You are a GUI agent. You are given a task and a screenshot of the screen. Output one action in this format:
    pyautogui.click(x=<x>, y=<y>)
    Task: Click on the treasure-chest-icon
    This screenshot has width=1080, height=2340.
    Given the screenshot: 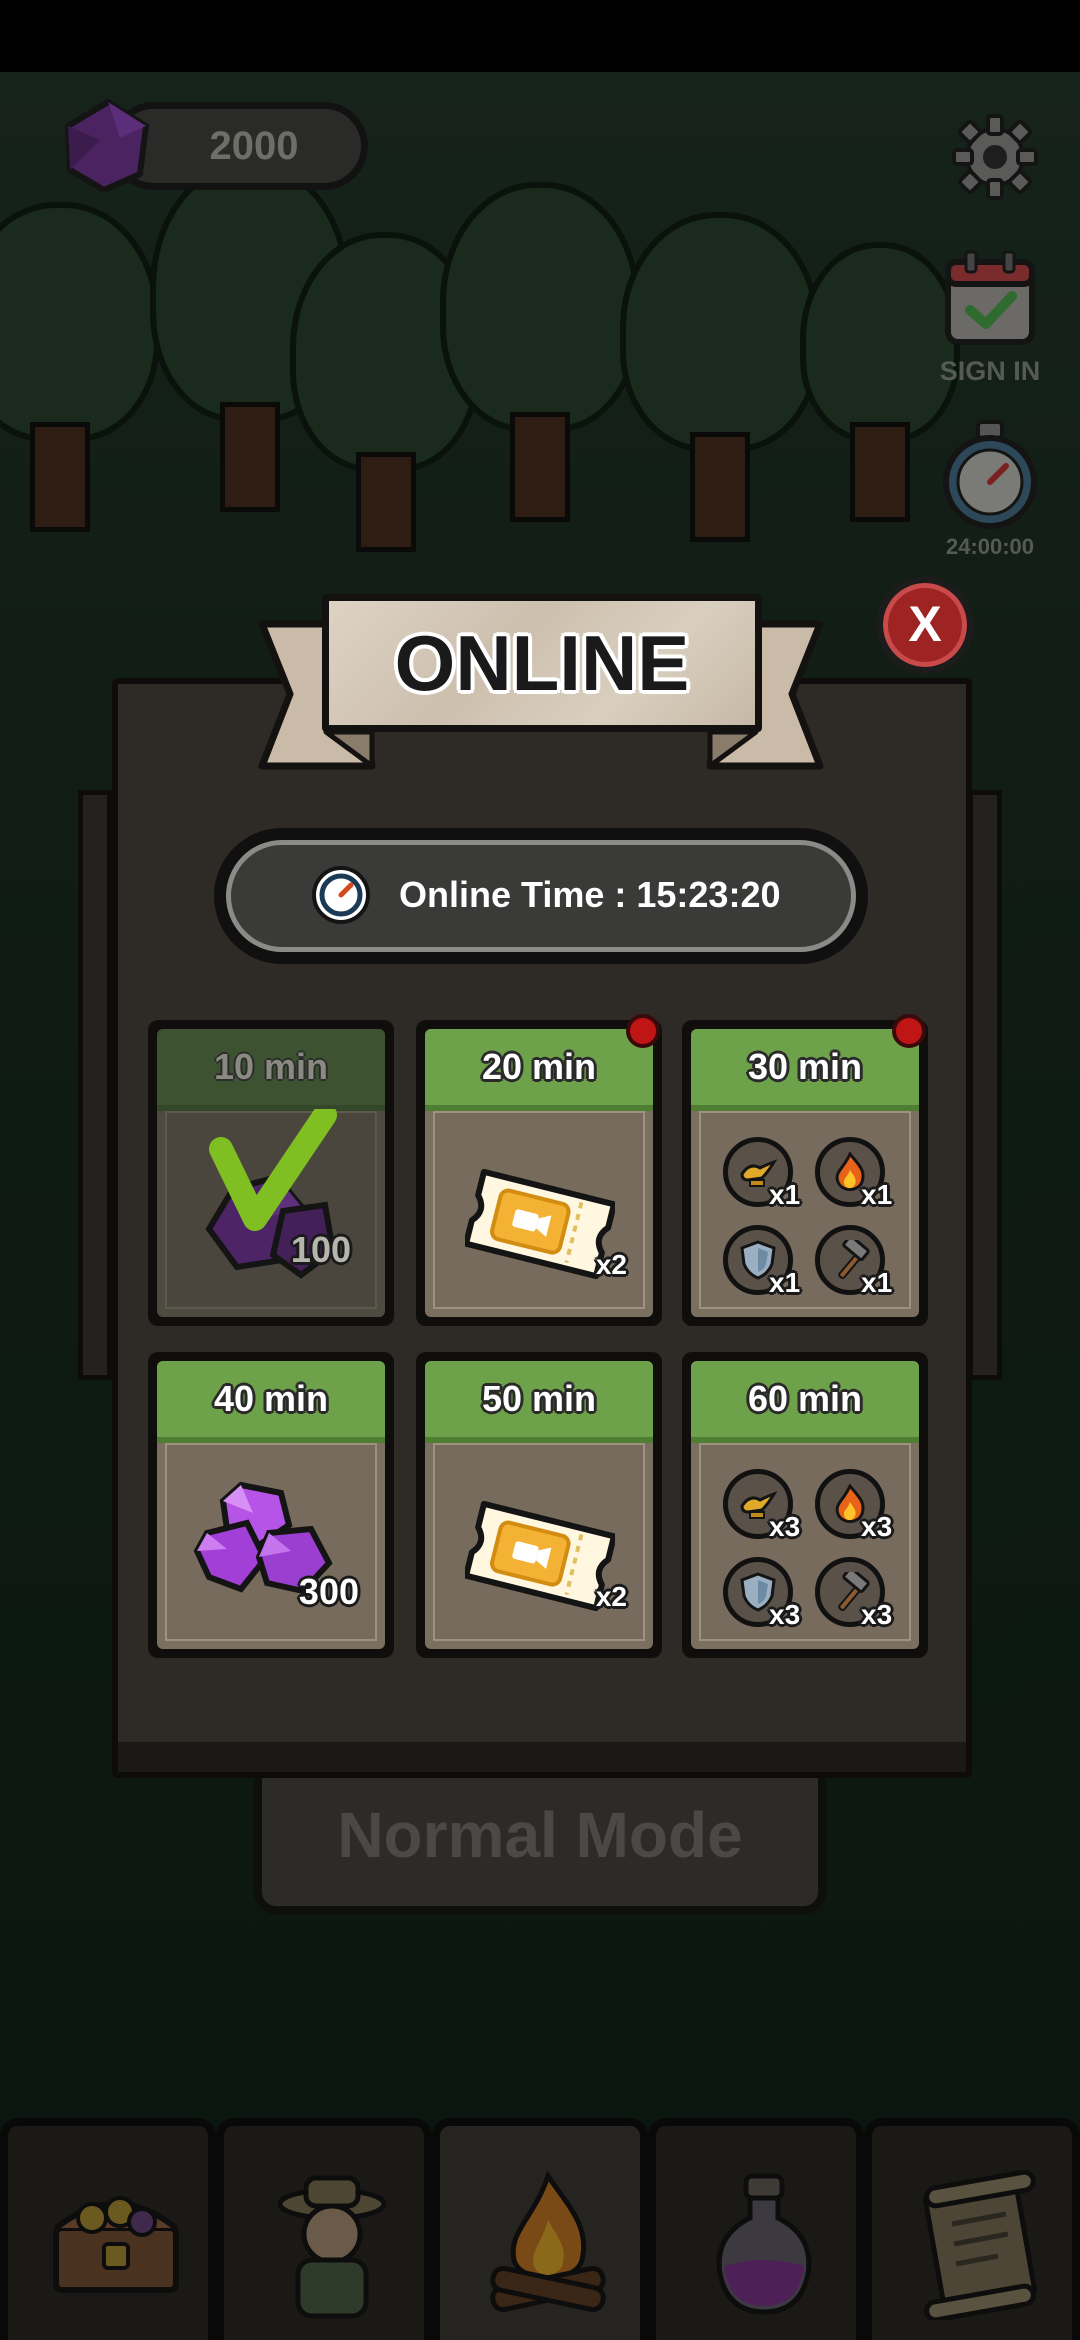 What is the action you would take?
    pyautogui.click(x=116, y=2244)
    